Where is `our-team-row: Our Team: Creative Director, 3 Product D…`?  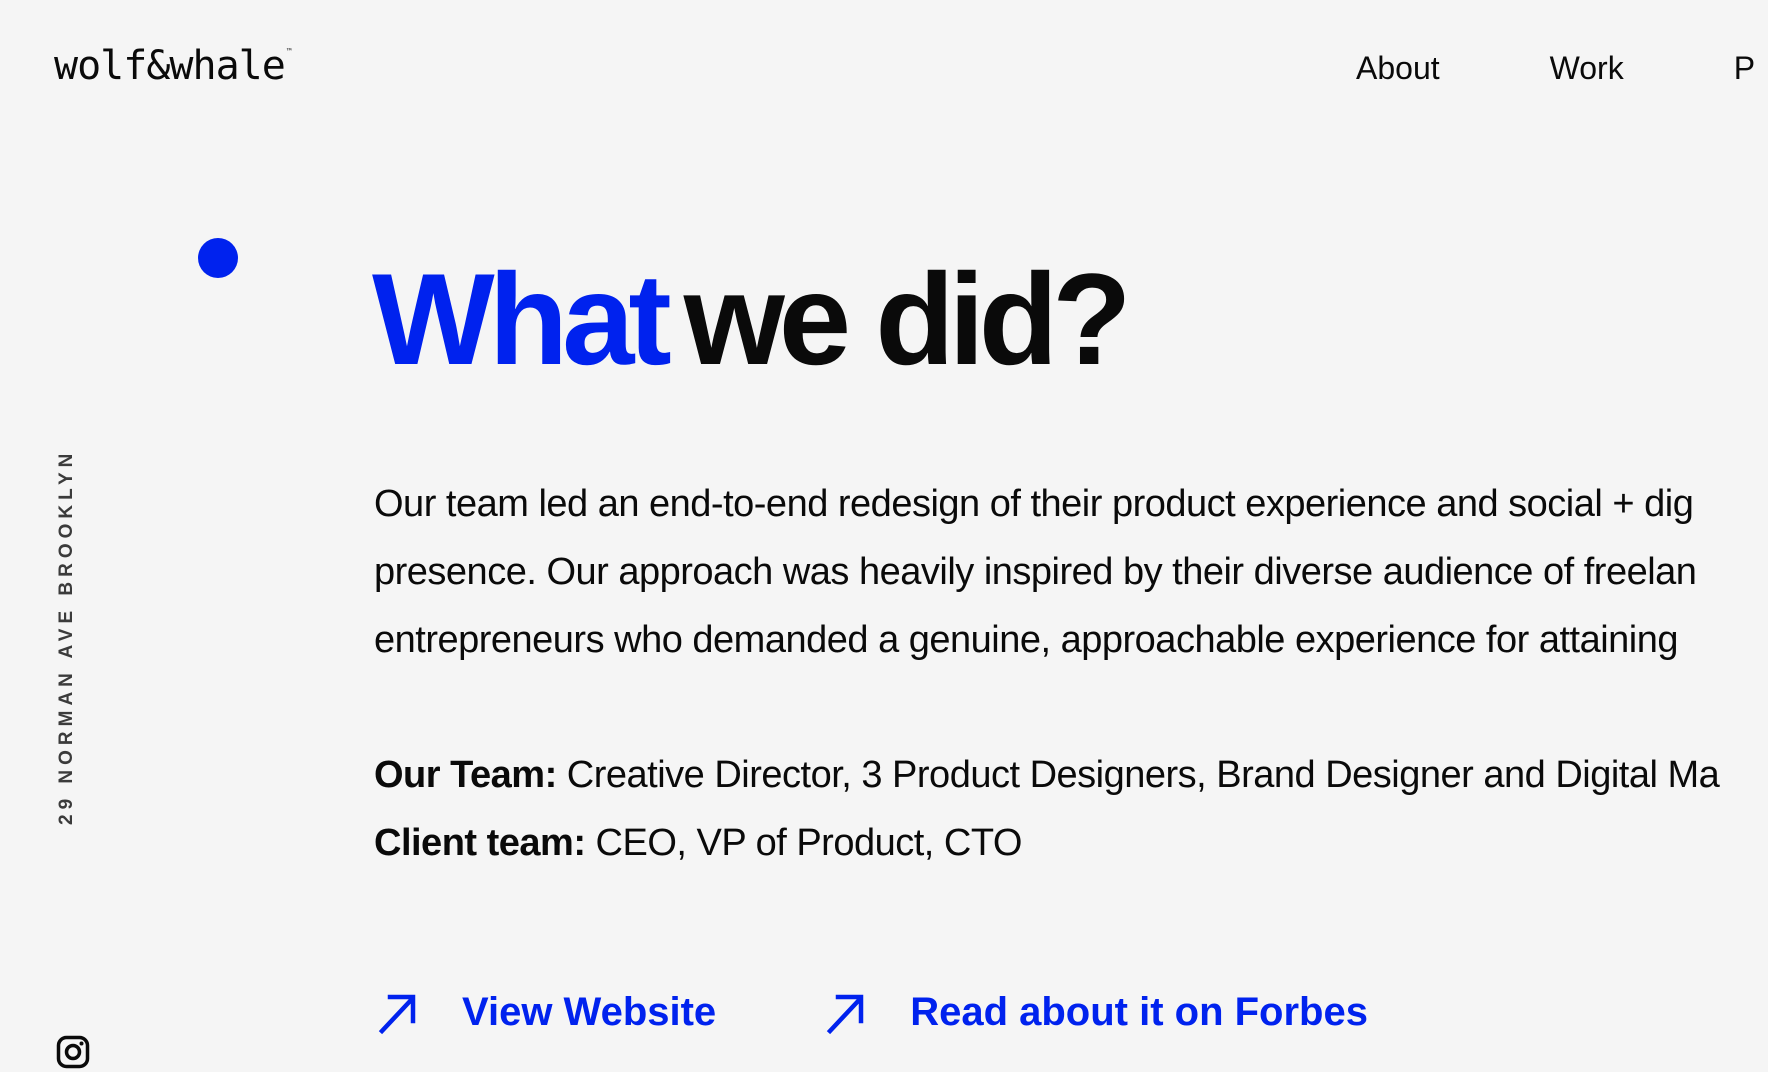
our-team-row: Our Team: Creative Director, 3 Product D… is located at coordinates (1047, 775).